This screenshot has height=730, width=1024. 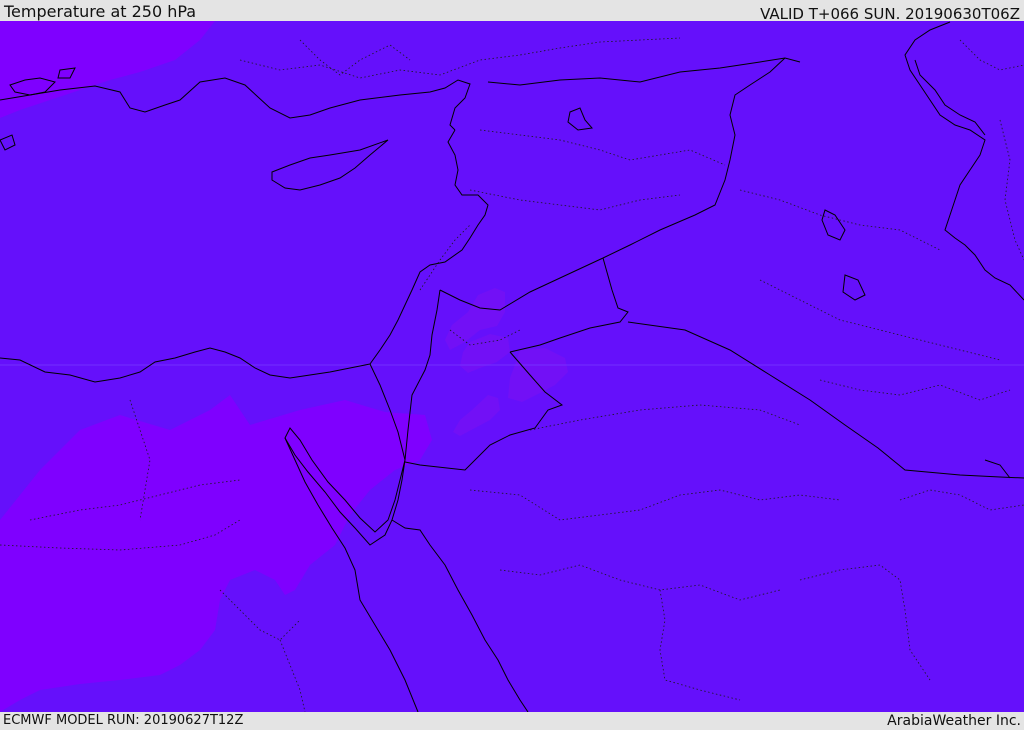 What do you see at coordinates (538, 375) in the screenshot?
I see `patch-east-jordan` at bounding box center [538, 375].